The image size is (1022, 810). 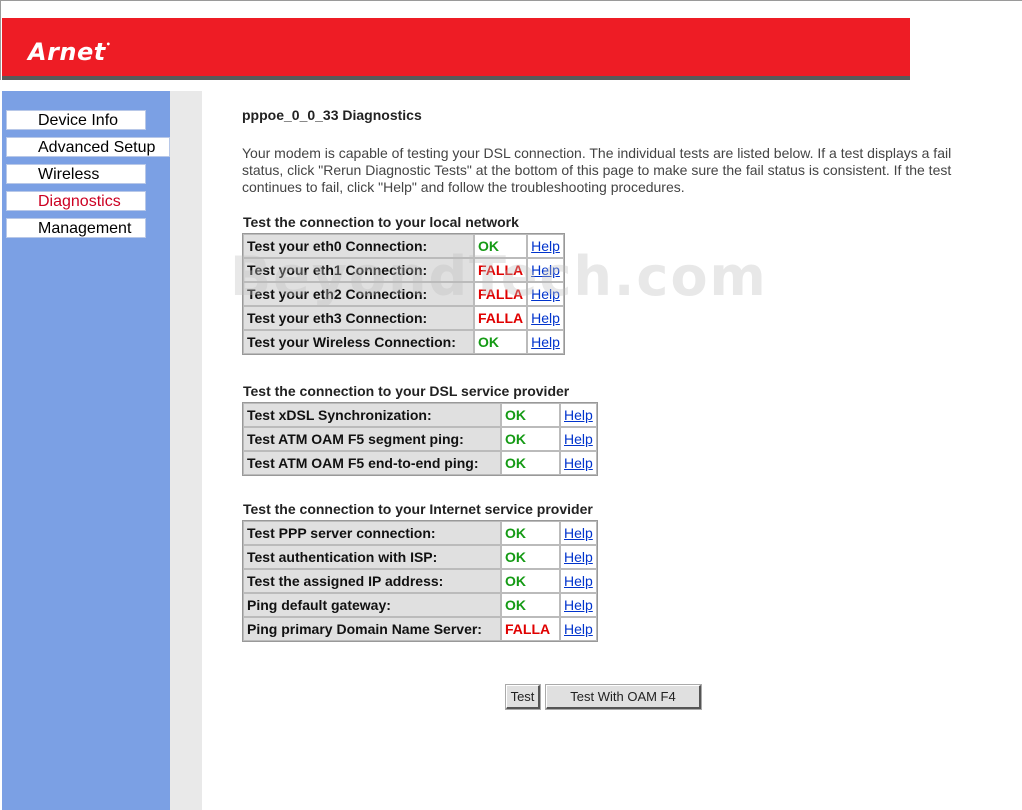 I want to click on table-row: Test xDSL Synchronization: OK Help, so click(x=420, y=415).